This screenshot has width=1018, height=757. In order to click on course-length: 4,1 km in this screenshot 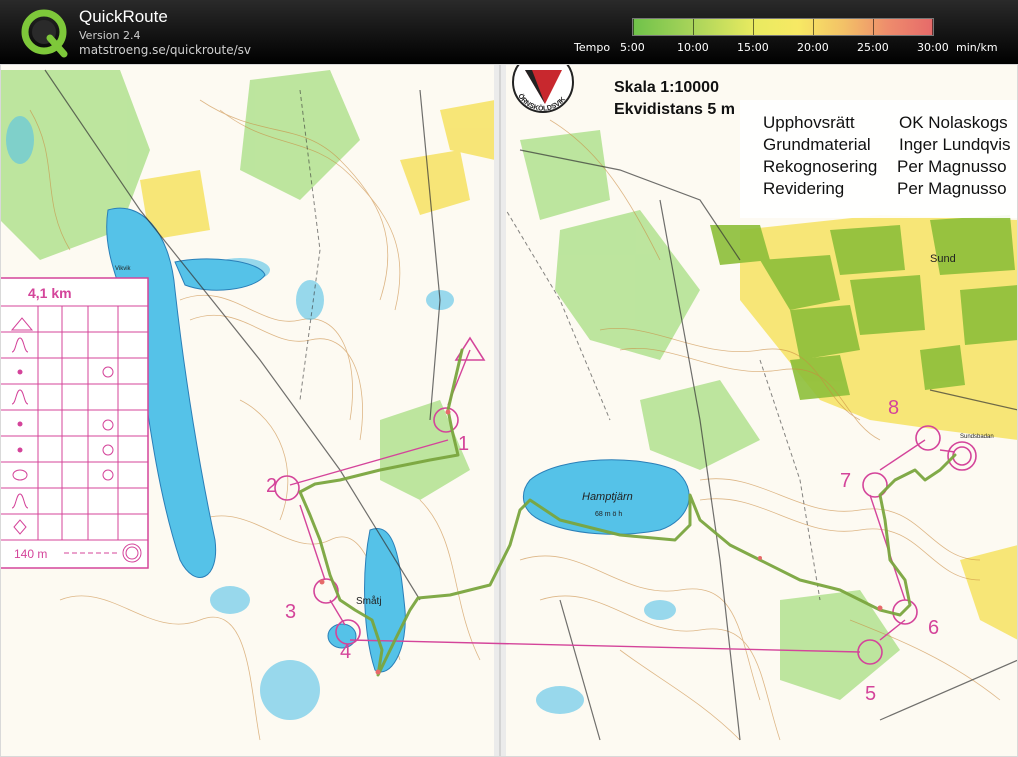, I will do `click(50, 293)`.